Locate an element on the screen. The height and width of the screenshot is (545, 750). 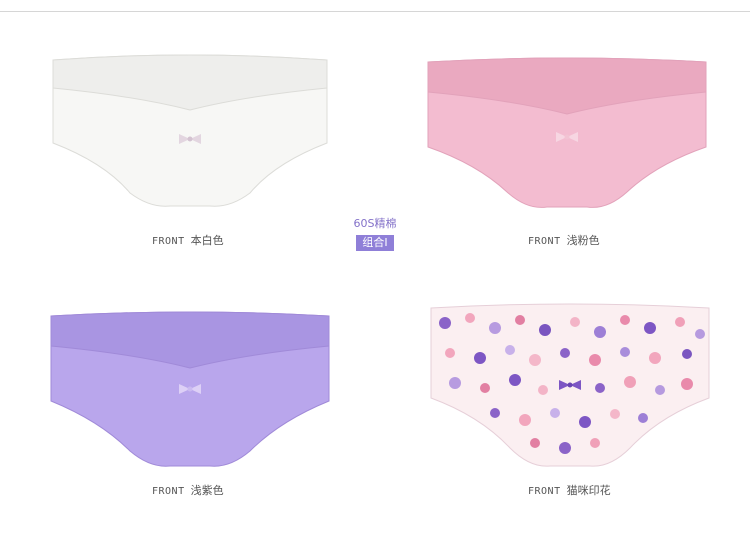
caption-cat-print: FRONT 猫咪印花 is located at coordinates (569, 490).